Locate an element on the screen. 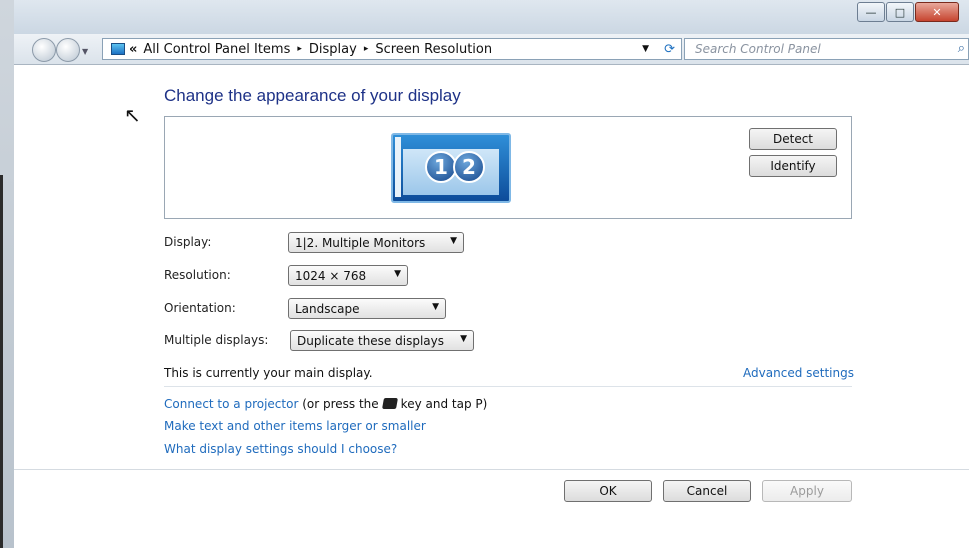 The image size is (969, 548). monitor-bezel is located at coordinates (398, 167).